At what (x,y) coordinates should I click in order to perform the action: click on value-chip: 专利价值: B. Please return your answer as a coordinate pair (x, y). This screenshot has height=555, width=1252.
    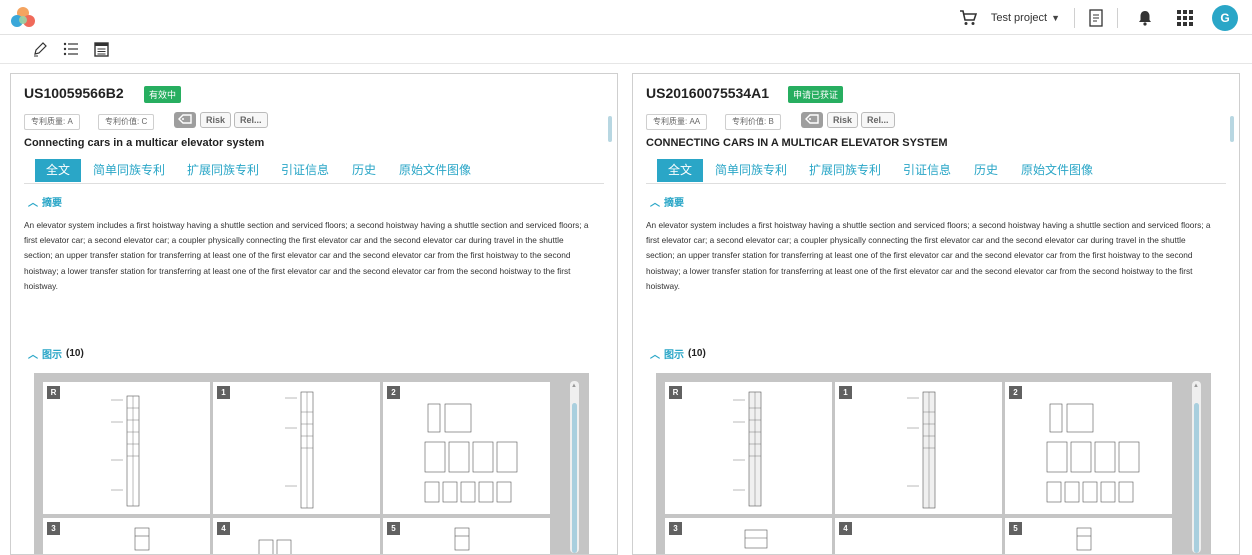
    Looking at the image, I should click on (753, 122).